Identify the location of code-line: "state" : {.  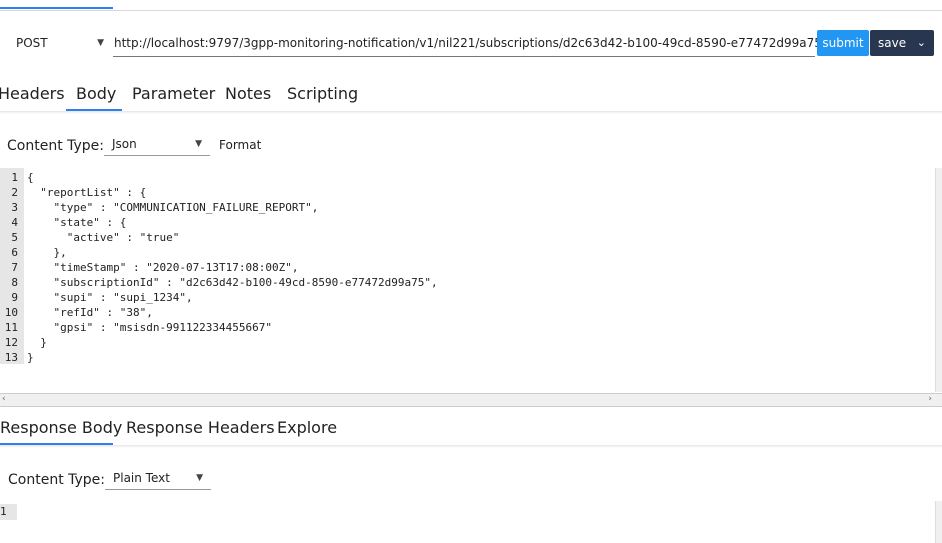
(77, 222).